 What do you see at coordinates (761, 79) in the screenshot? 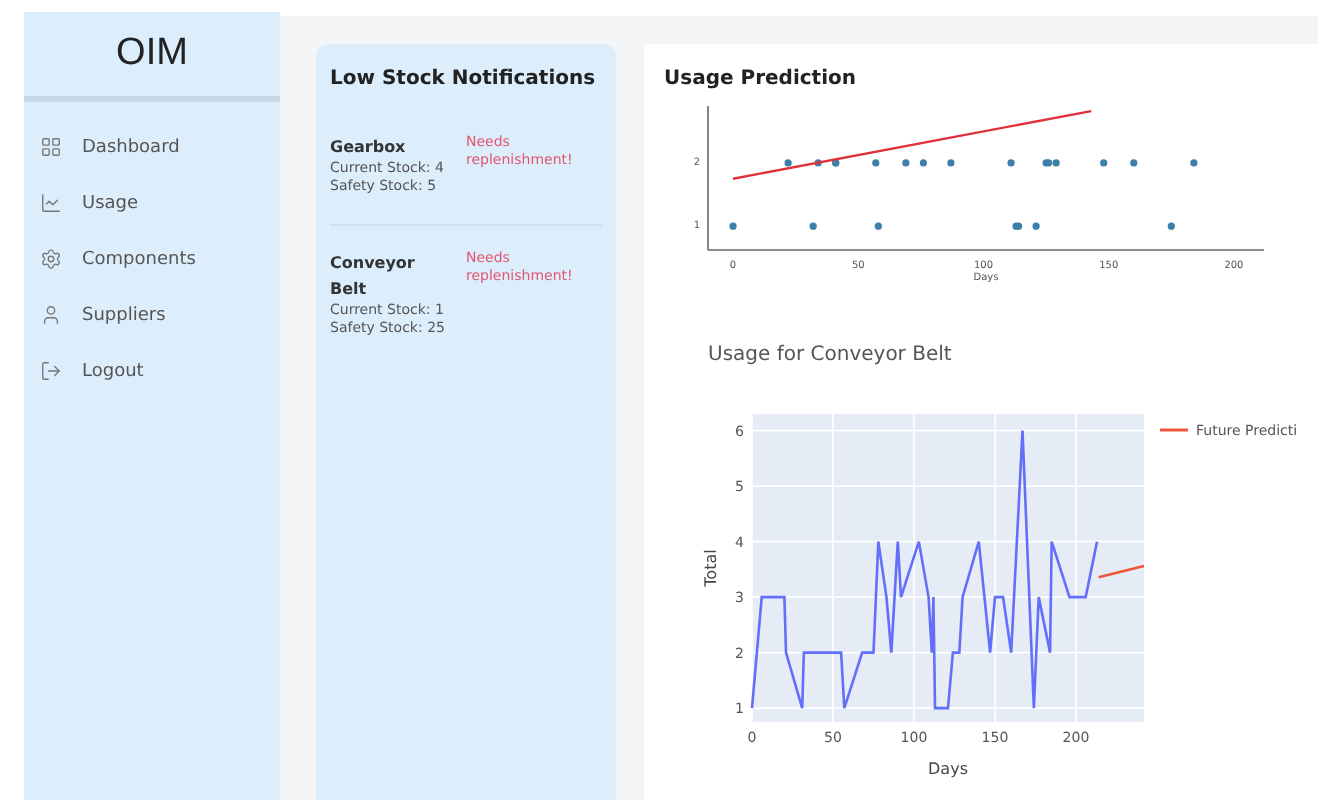
I see `panel-title: Usage Prediction` at bounding box center [761, 79].